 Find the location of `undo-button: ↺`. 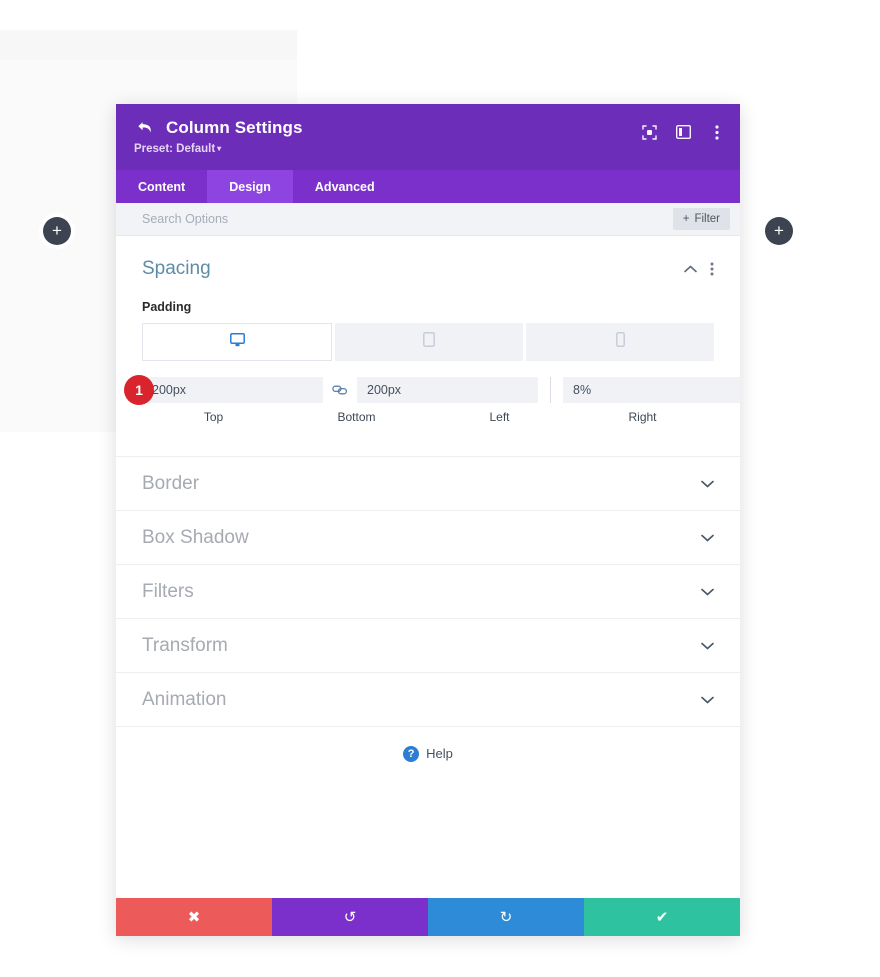

undo-button: ↺ is located at coordinates (350, 917).